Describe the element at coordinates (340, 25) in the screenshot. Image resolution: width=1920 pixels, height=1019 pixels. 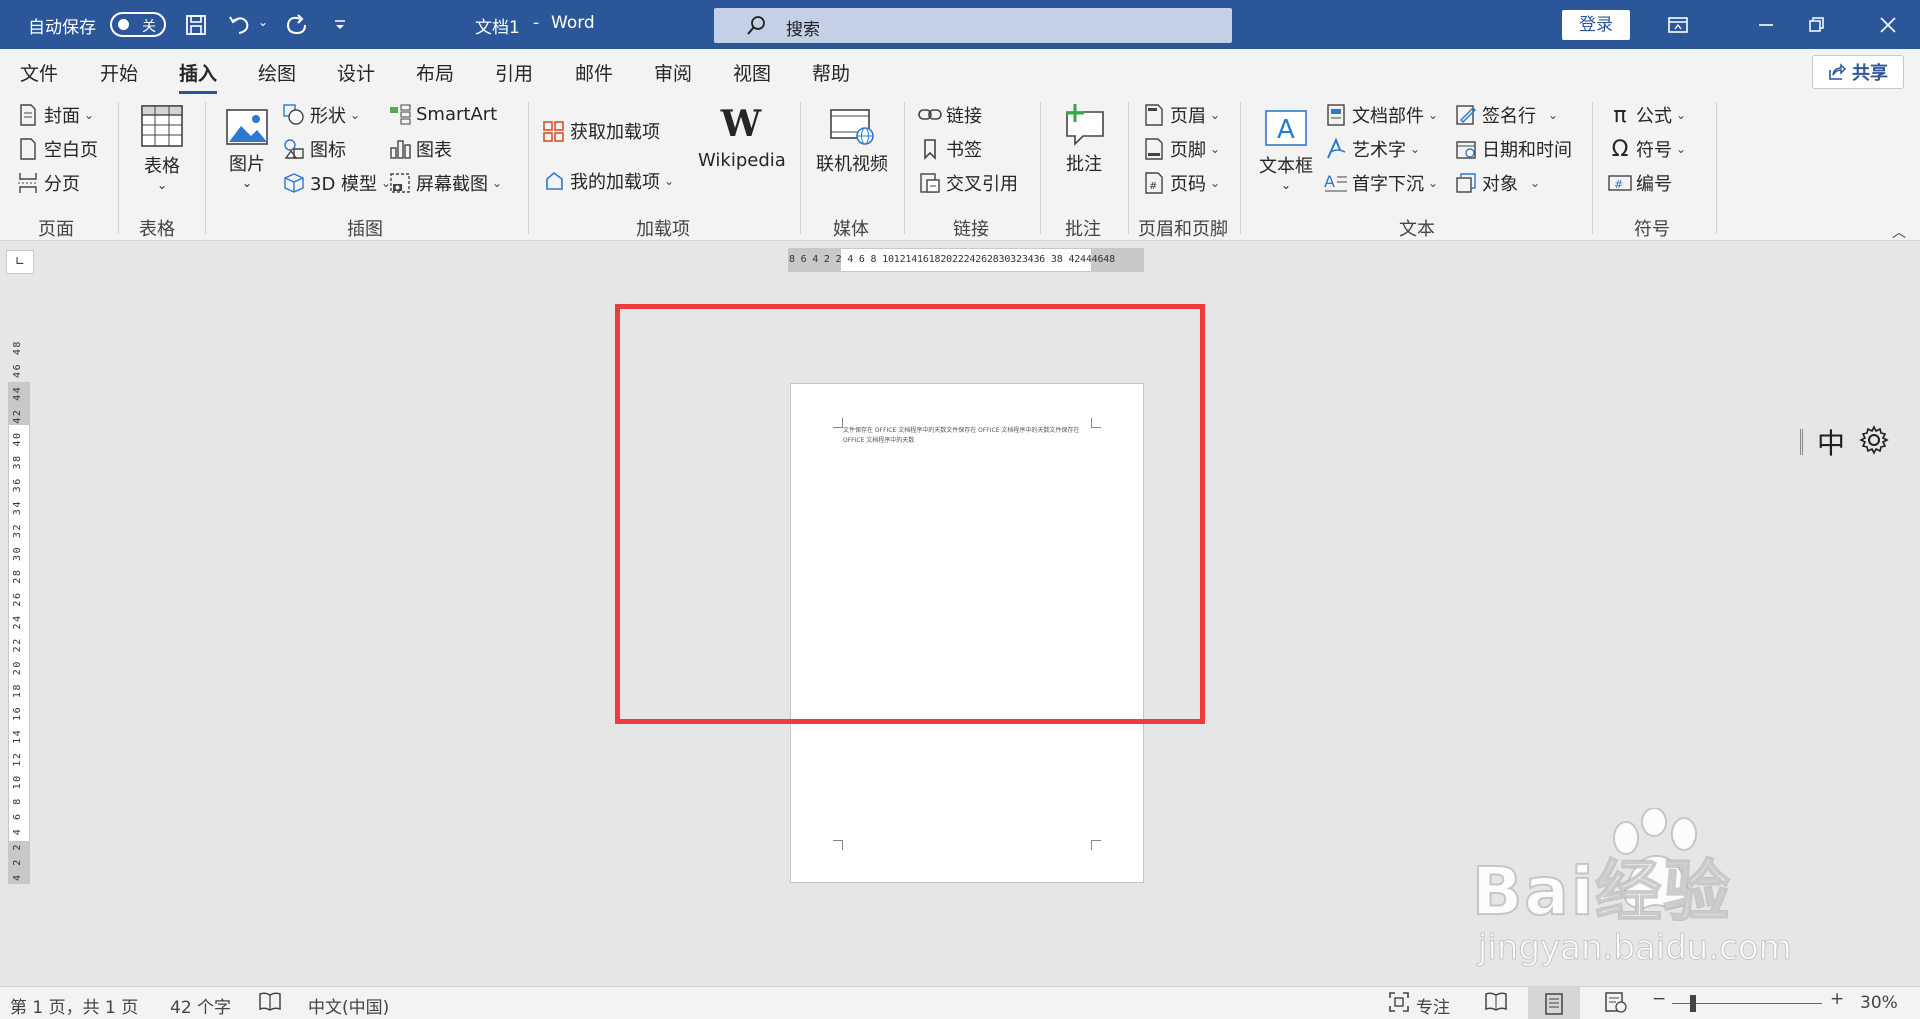
I see `customize-toolbar-icon` at that location.